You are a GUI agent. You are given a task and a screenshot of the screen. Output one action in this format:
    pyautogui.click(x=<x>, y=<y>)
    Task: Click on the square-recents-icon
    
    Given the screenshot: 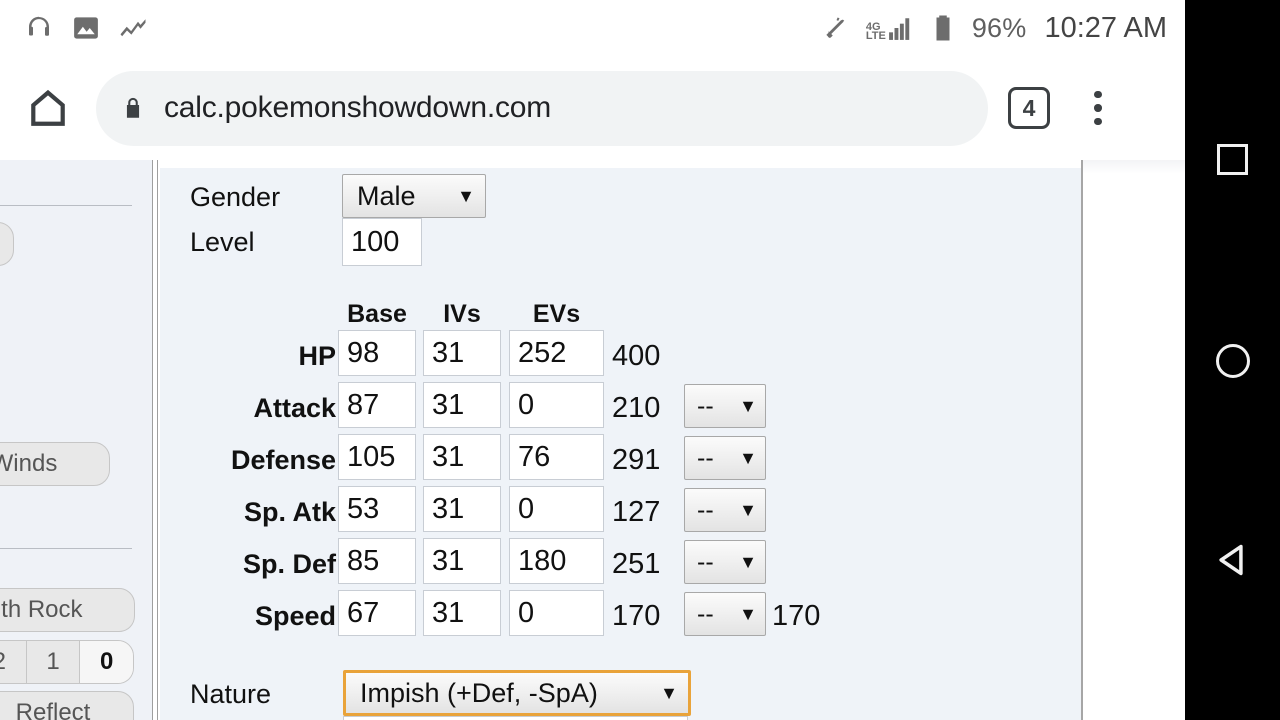 What is the action you would take?
    pyautogui.click(x=1232, y=159)
    